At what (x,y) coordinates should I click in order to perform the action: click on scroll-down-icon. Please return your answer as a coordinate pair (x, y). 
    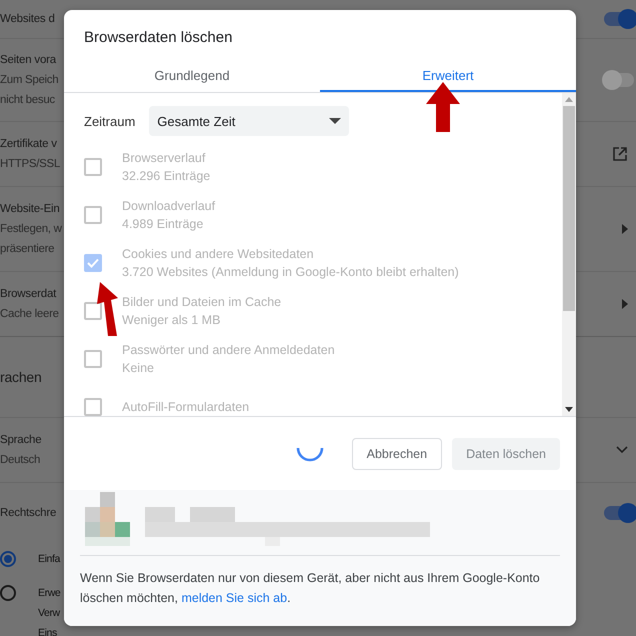
    Looking at the image, I should click on (569, 409).